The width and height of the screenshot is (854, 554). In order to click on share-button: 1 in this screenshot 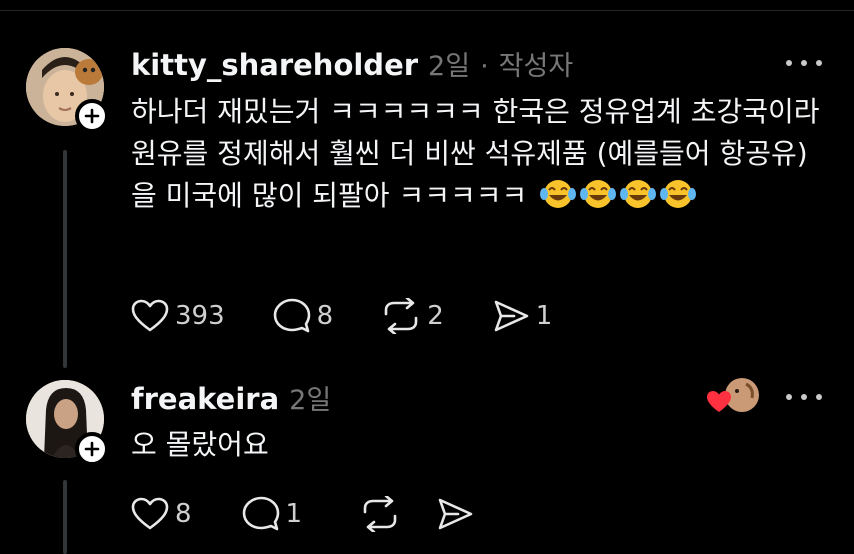, I will do `click(522, 316)`.